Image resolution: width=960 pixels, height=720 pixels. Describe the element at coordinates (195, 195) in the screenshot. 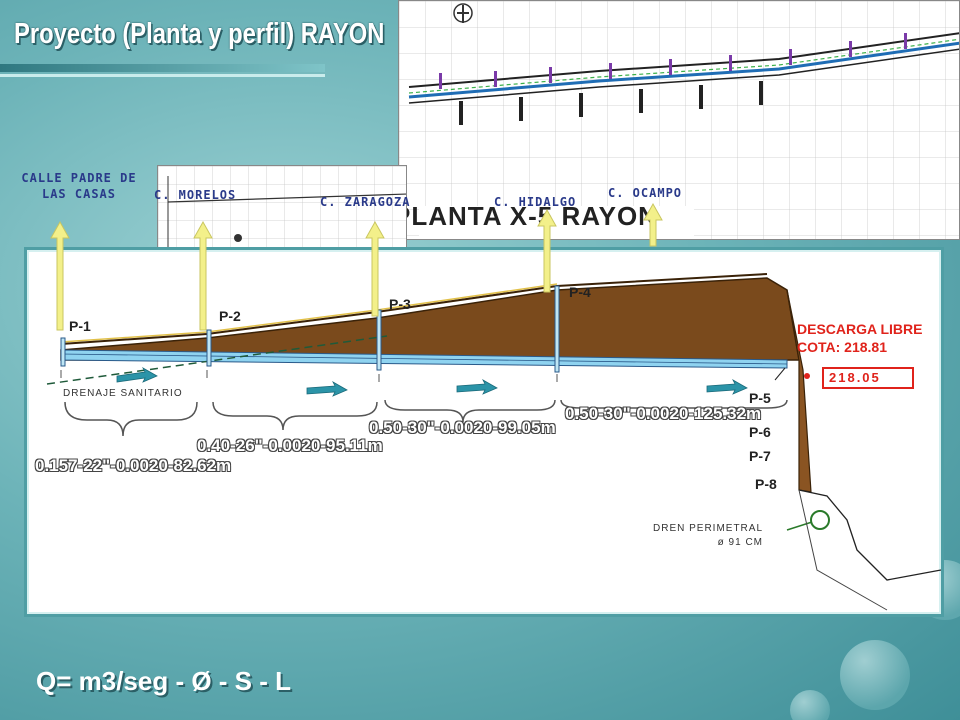

I see `street-label-morelos: C. MORELOS` at that location.